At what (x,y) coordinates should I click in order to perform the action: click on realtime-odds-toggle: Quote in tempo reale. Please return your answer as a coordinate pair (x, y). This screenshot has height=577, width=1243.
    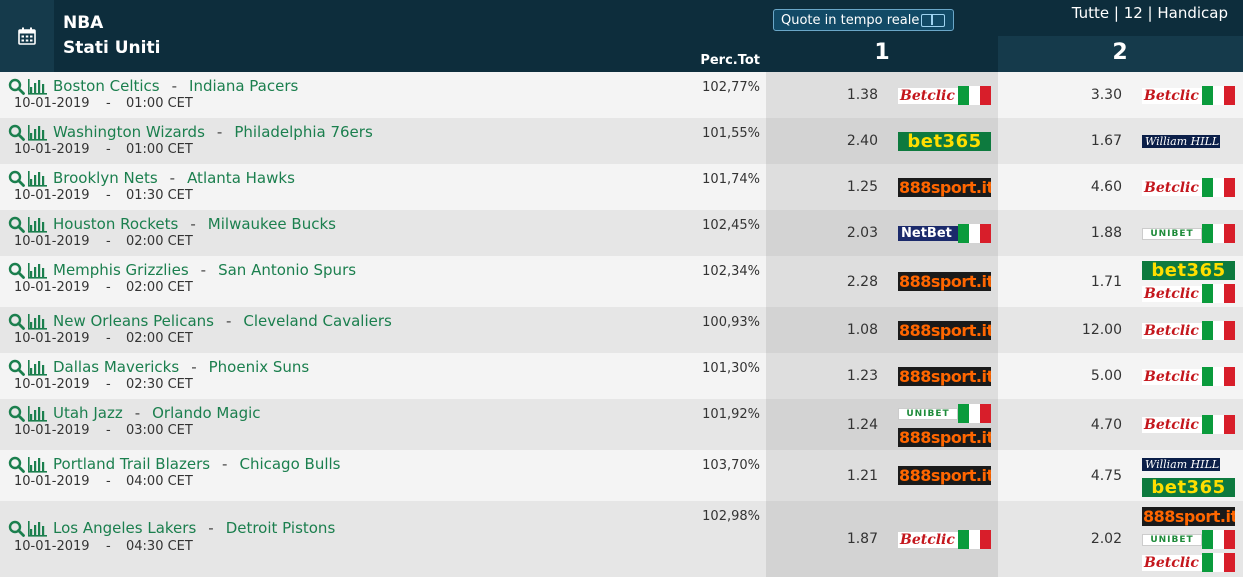
    Looking at the image, I should click on (863, 20).